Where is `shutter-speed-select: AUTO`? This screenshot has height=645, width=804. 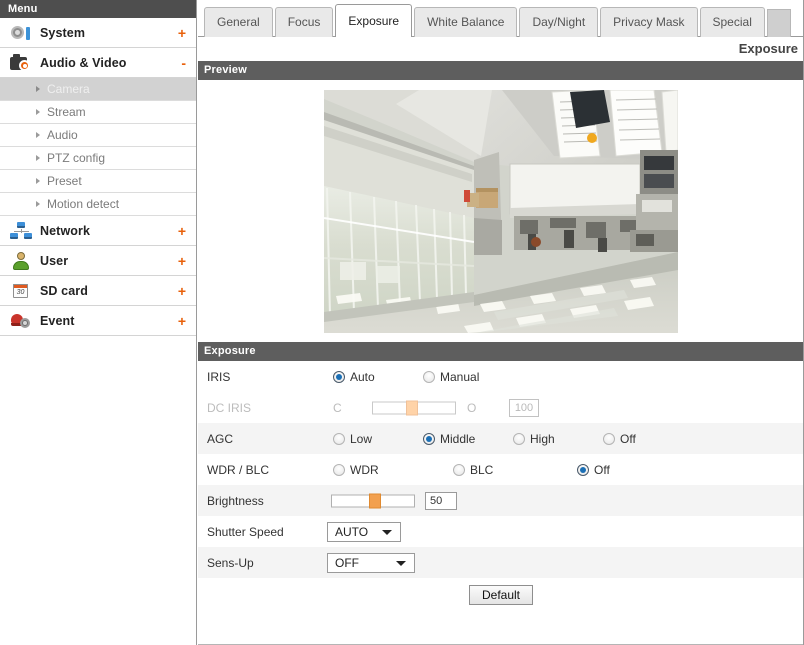
shutter-speed-select: AUTO is located at coordinates (364, 531).